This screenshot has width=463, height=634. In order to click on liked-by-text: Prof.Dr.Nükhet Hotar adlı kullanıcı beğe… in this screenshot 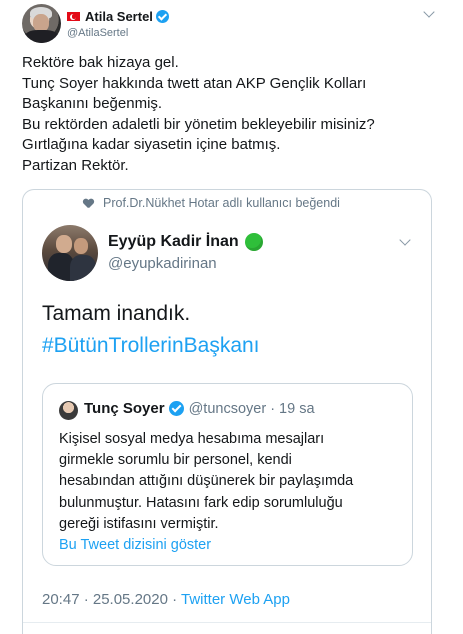, I will do `click(221, 203)`.